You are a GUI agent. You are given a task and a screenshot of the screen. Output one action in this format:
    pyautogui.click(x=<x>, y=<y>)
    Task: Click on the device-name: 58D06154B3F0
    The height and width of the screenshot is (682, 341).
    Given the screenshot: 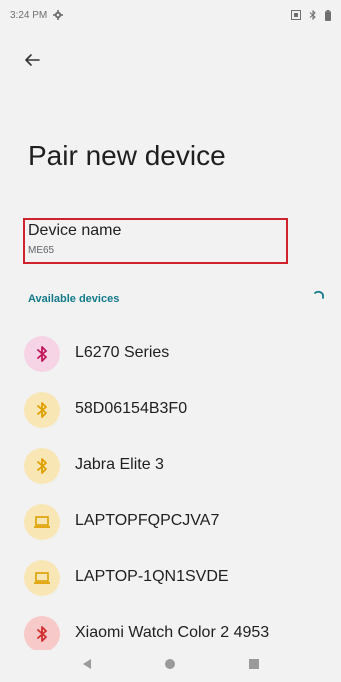 What is the action you would take?
    pyautogui.click(x=131, y=408)
    